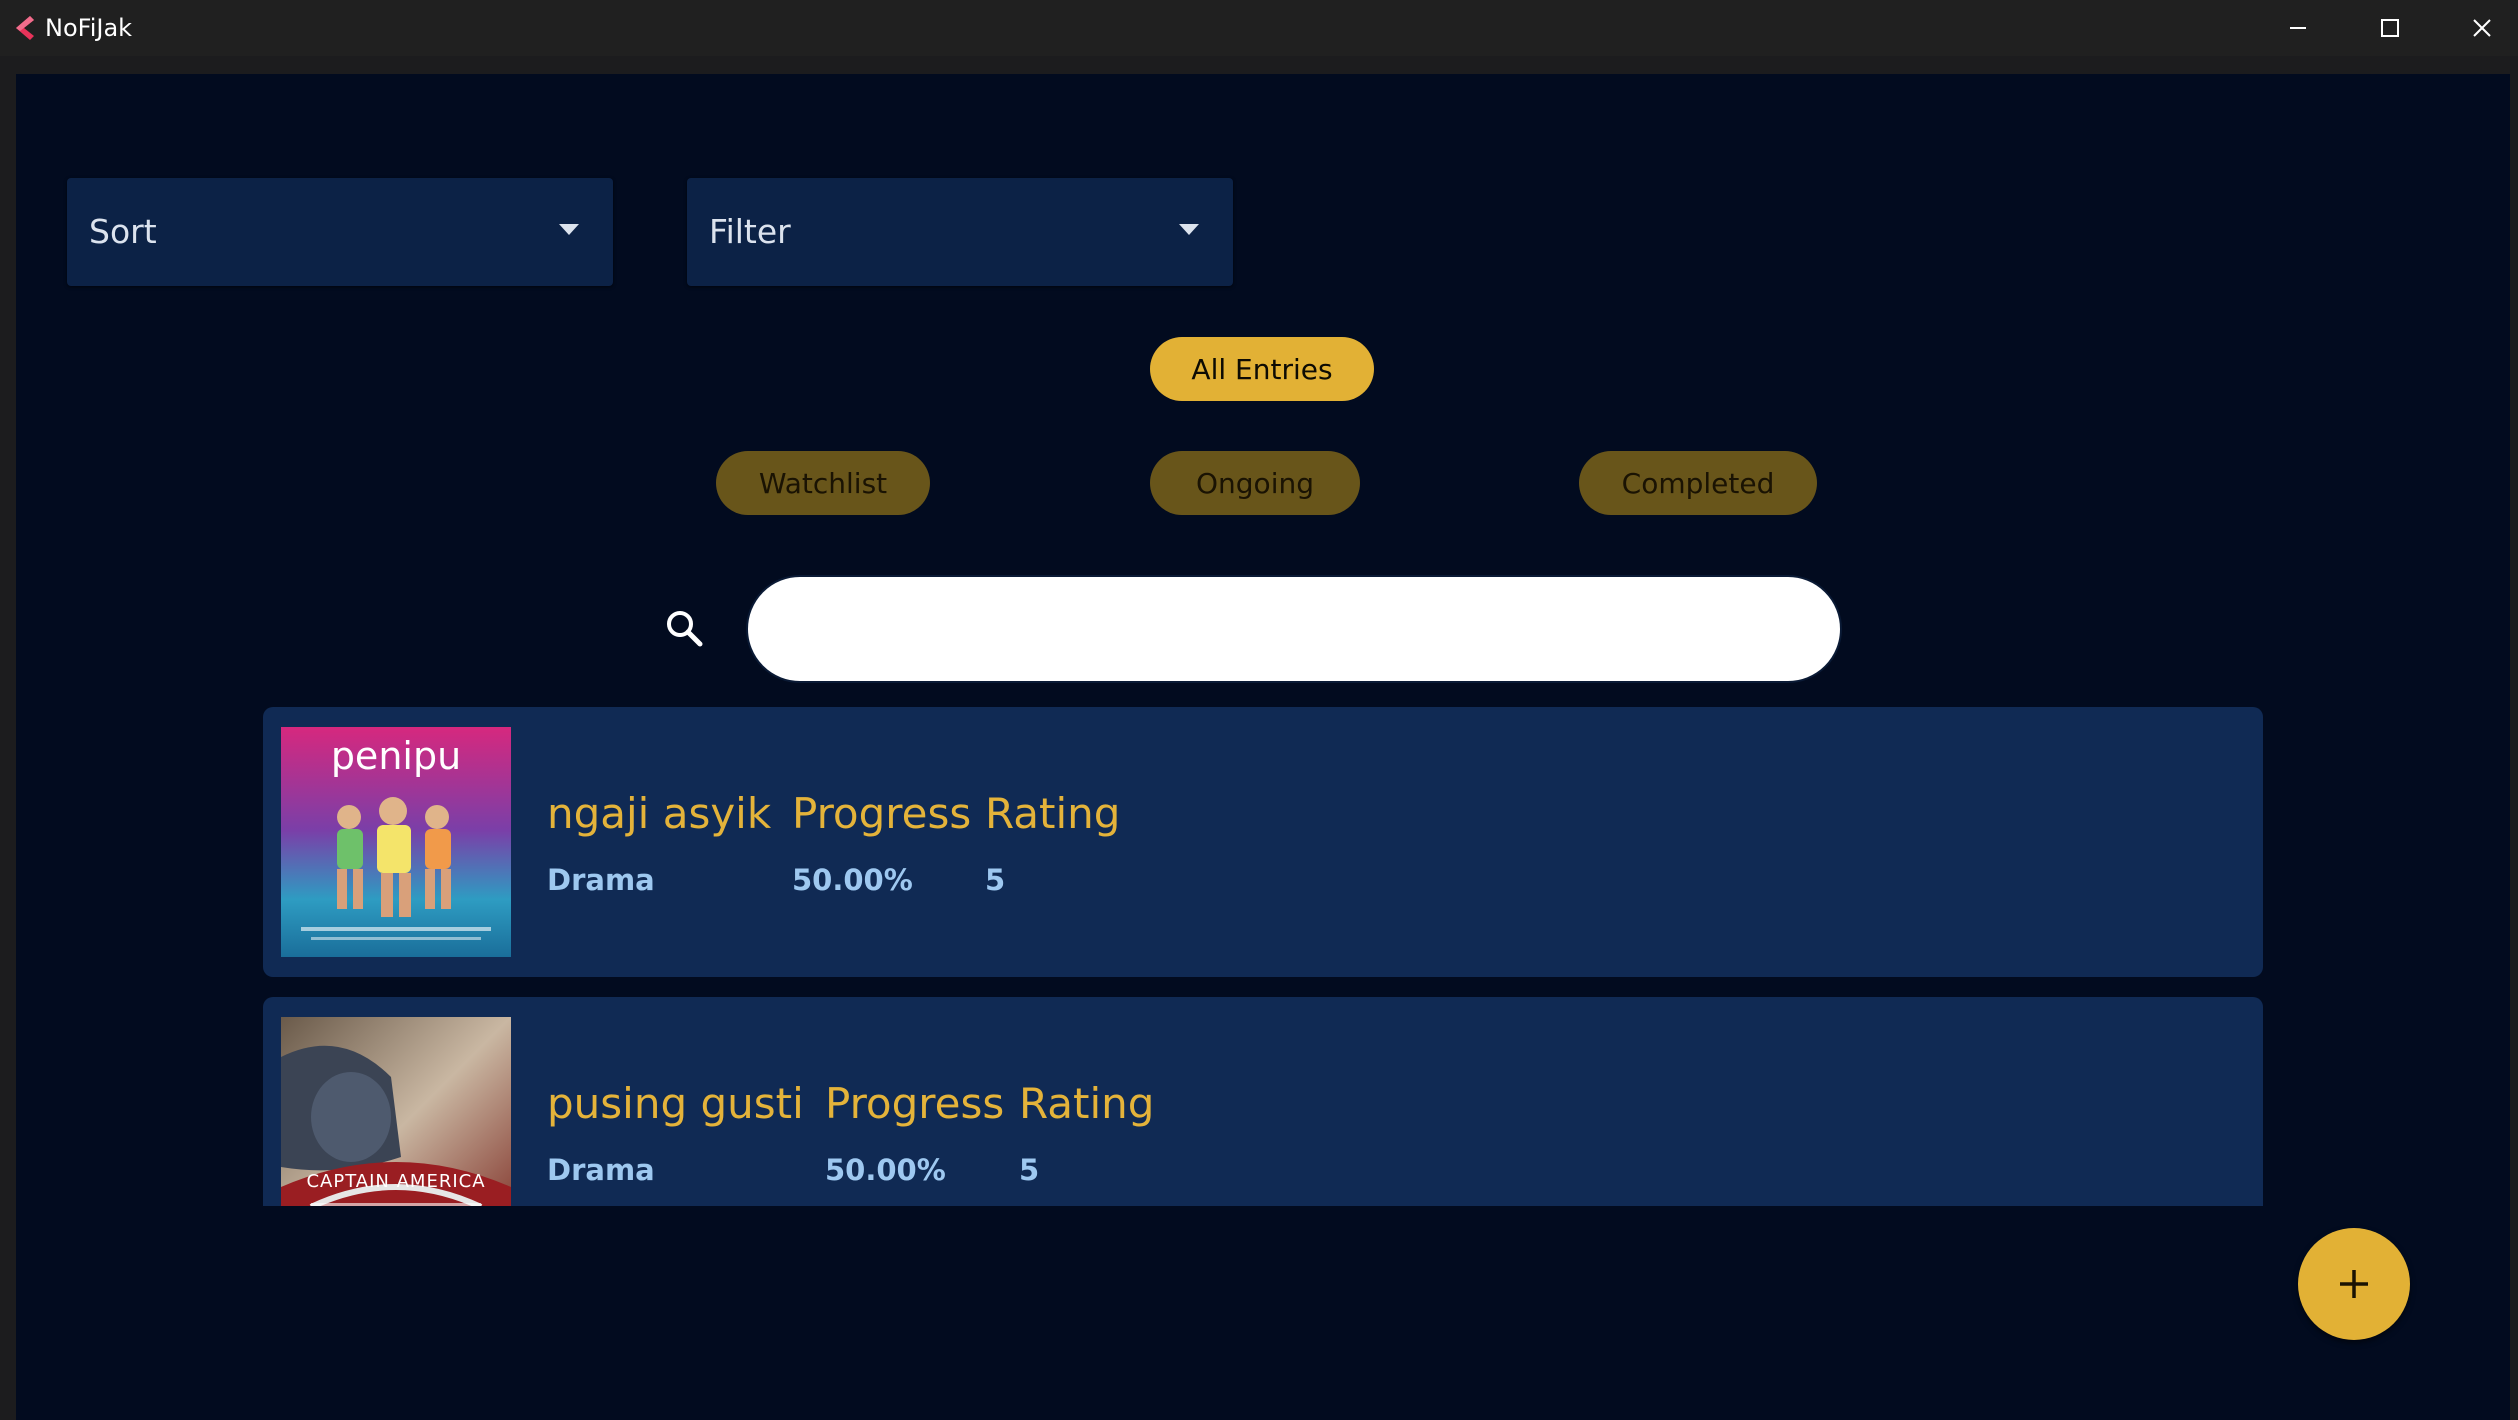 The image size is (2518, 1420). I want to click on title-bar: NoFiJak, so click(1259, 28).